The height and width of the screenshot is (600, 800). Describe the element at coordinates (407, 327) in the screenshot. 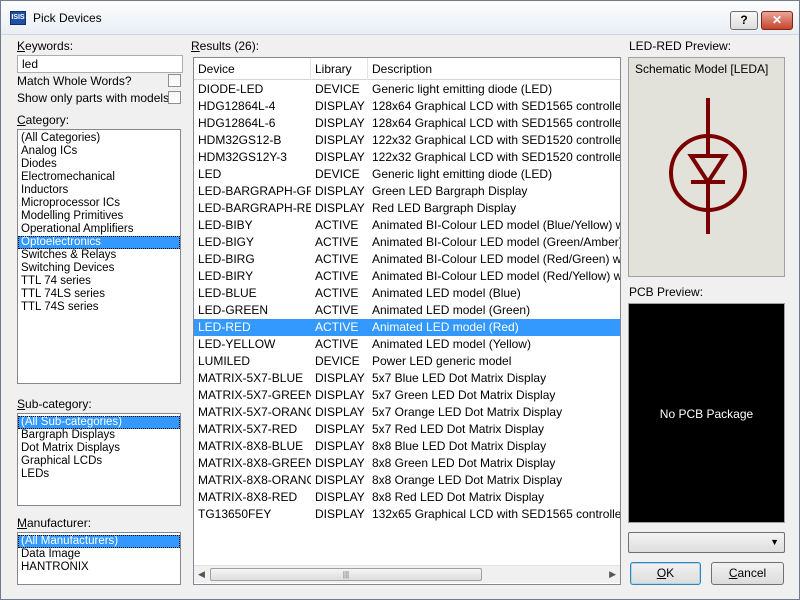

I see `table-row: LED-RED ACTIVE Animated LED model (Red)` at that location.